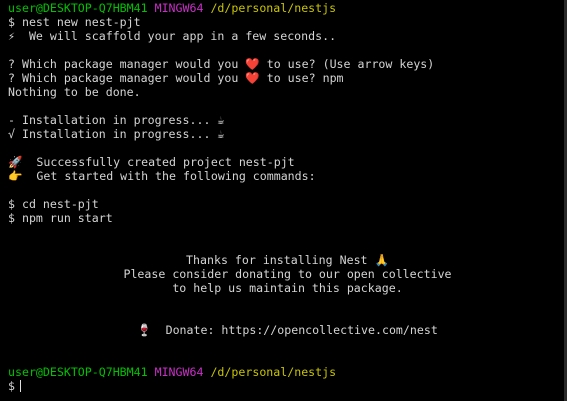  I want to click on success-text: Successfully created project nest-pjt, so click(158, 162).